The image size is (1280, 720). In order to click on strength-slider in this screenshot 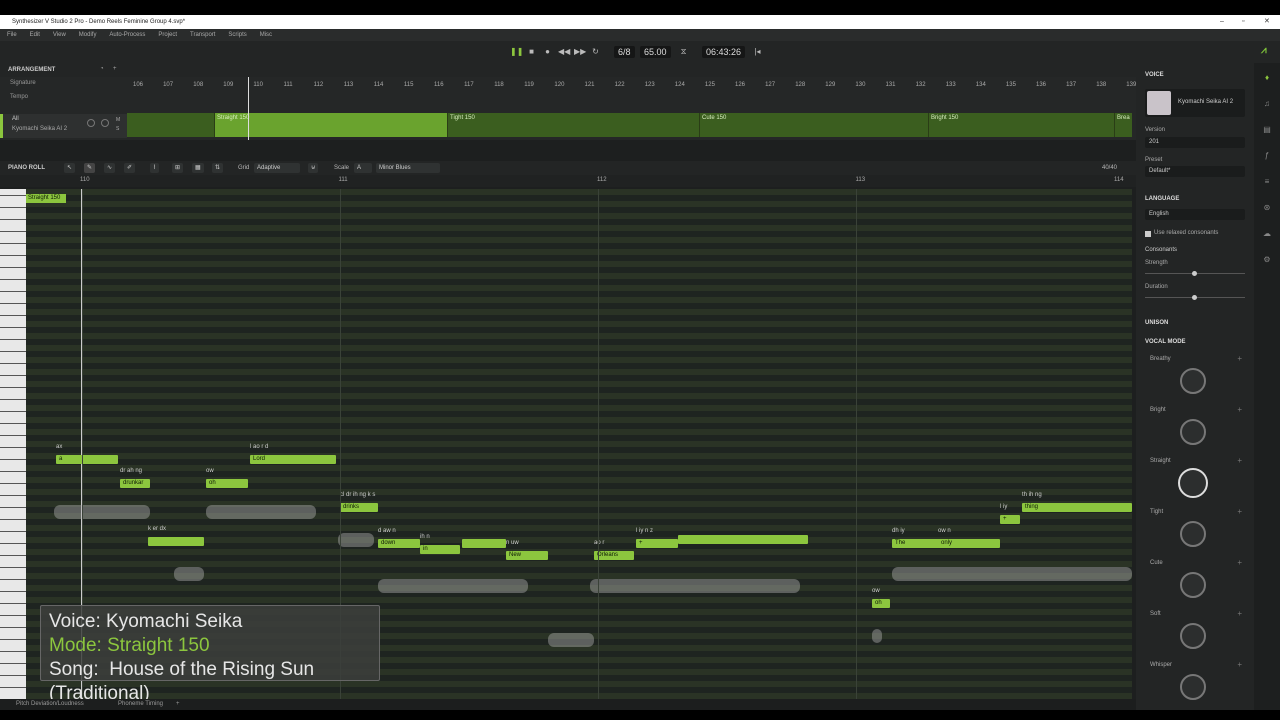, I will do `click(1195, 273)`.